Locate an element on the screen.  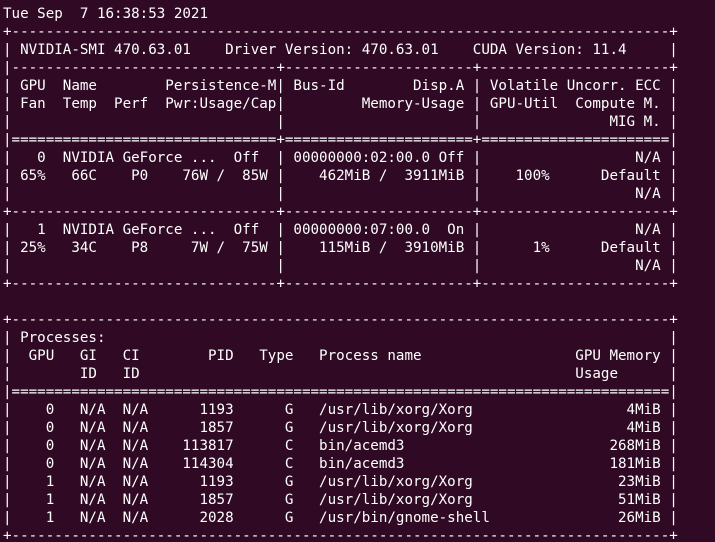
gpu-0-row-3: | | | N/A | is located at coordinates (340, 194).